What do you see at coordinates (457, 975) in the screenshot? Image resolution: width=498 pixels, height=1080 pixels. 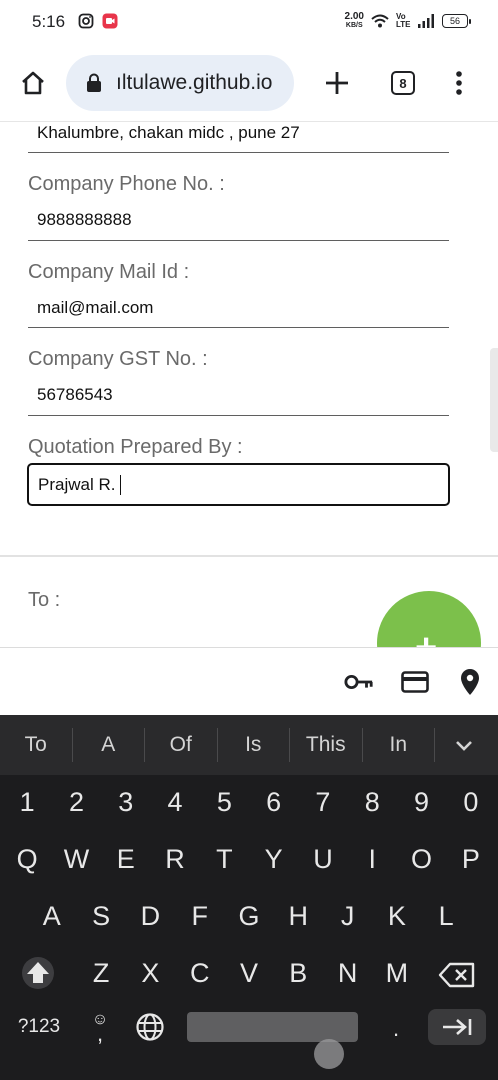 I see `backspace-key` at bounding box center [457, 975].